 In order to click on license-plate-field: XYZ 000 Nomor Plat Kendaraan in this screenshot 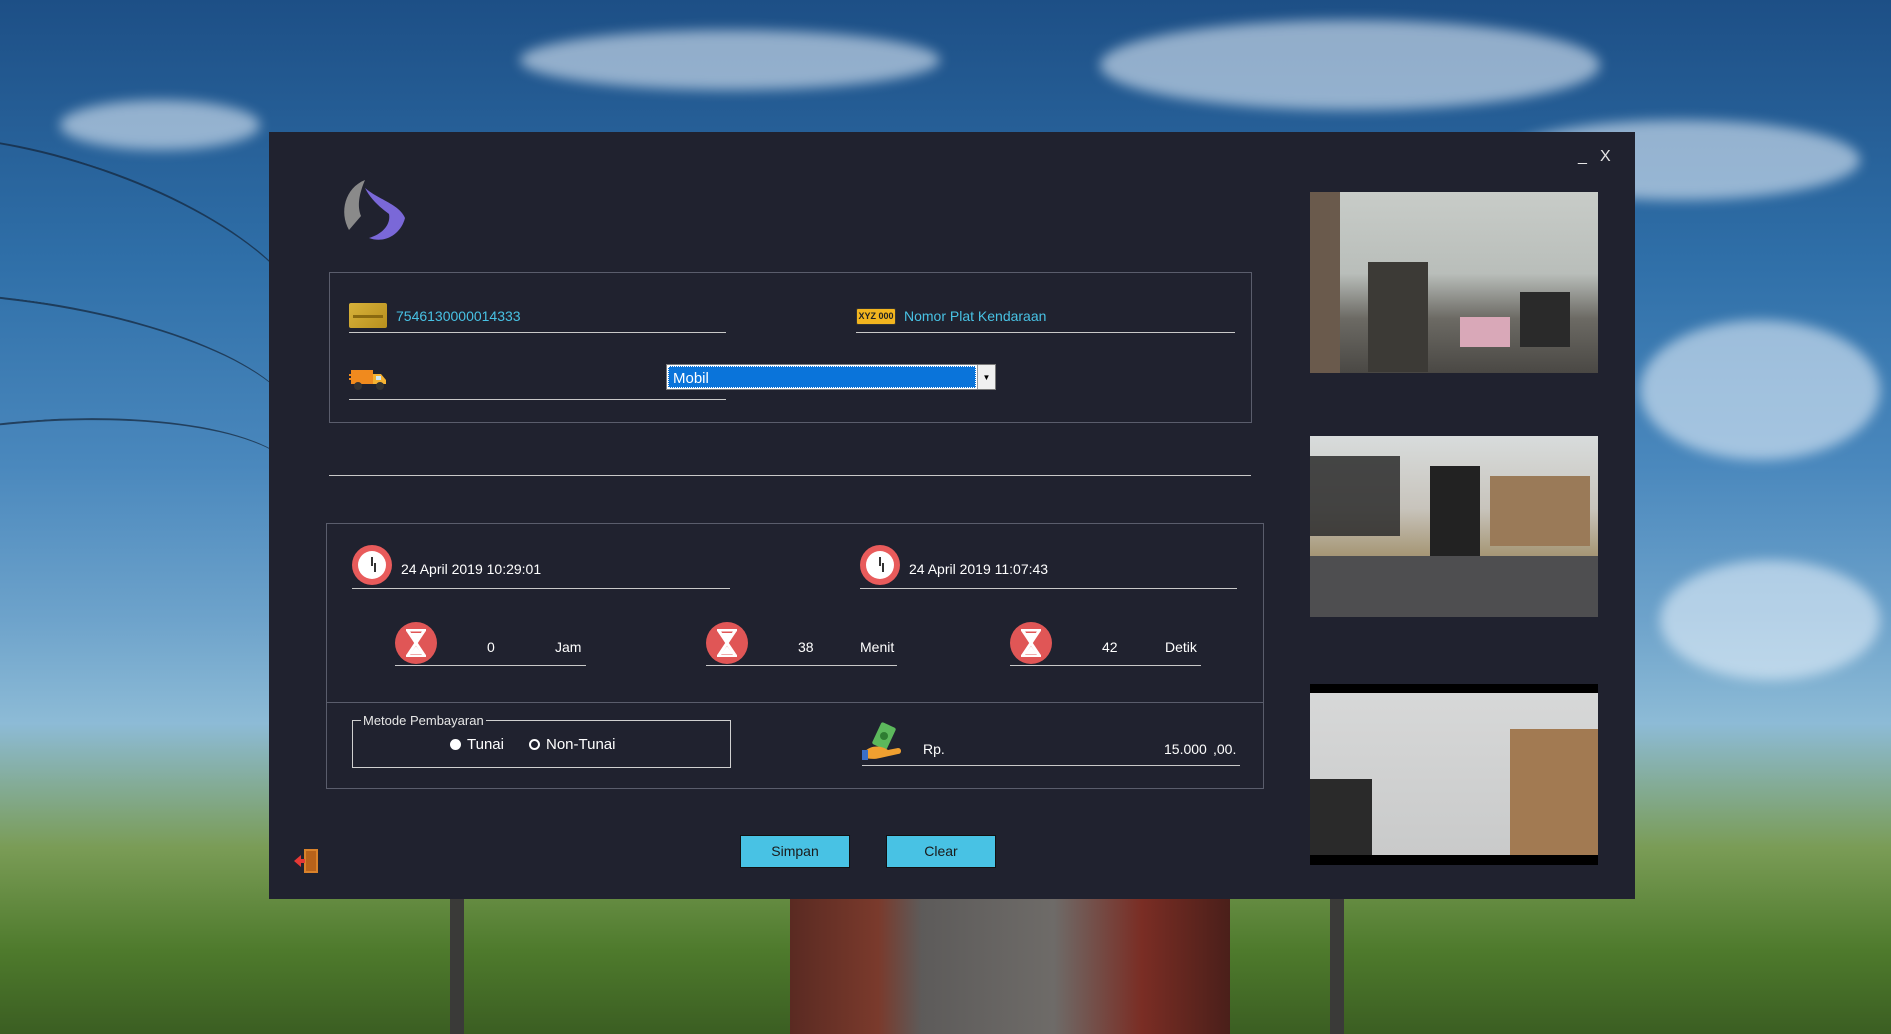, I will do `click(1045, 316)`.